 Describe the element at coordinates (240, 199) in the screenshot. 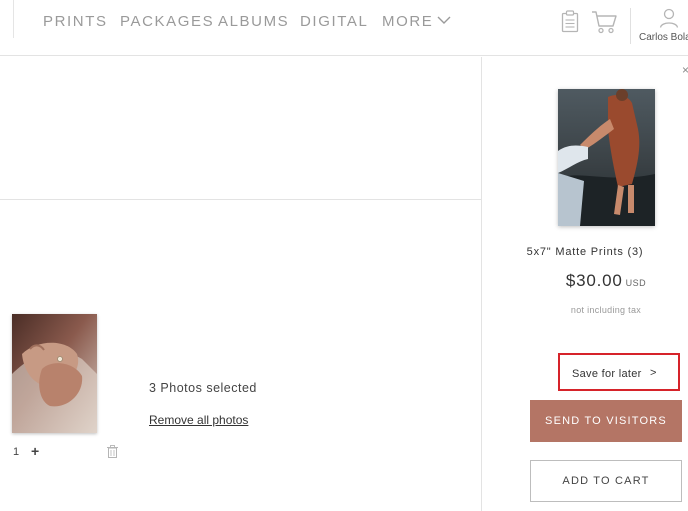

I see `section-divider` at that location.